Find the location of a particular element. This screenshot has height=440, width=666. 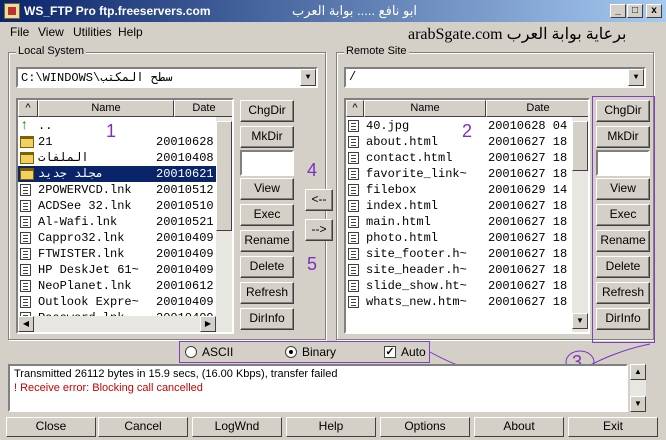

remote-path-combo: / ▼ is located at coordinates (495, 77).